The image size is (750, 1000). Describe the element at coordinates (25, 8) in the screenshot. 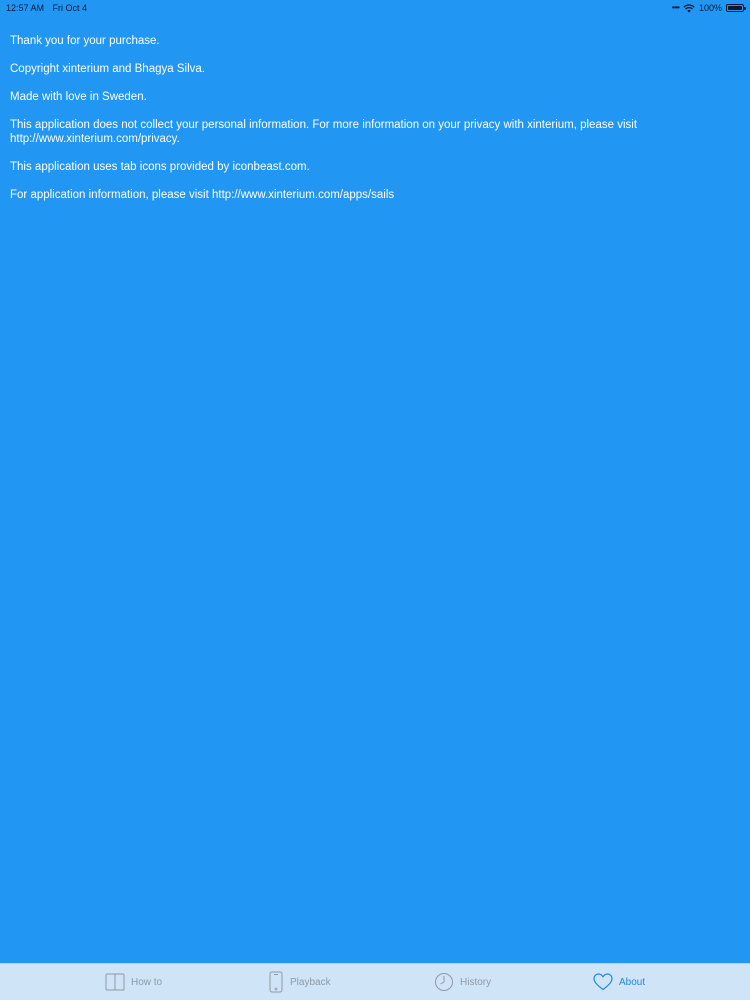

I see `status-time: 12:57 AM` at that location.